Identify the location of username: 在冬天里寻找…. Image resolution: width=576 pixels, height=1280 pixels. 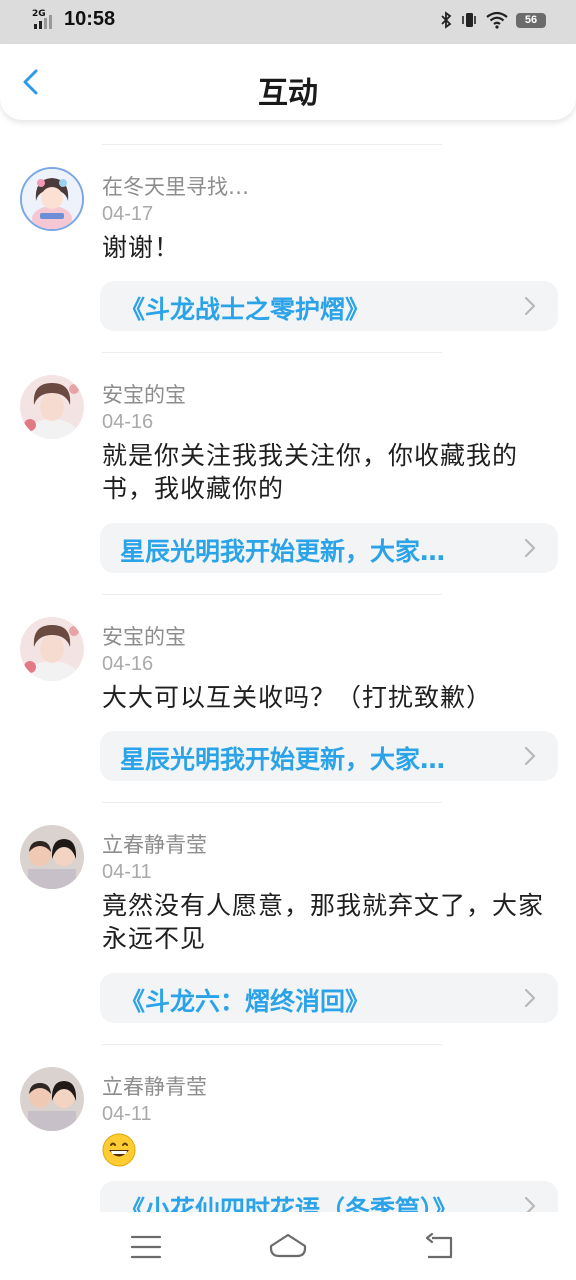
(175, 186).